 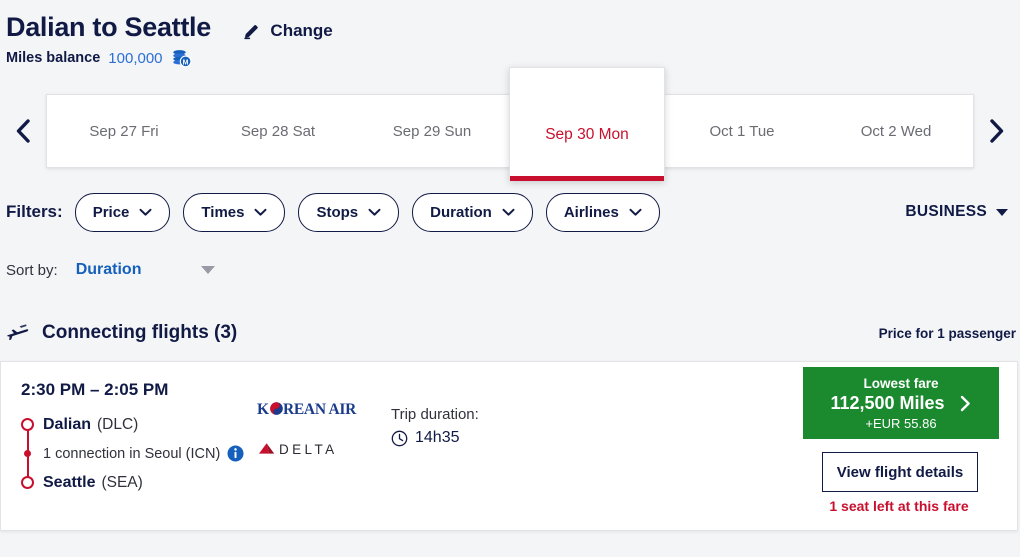 I want to click on filter-label: Stops, so click(x=337, y=212).